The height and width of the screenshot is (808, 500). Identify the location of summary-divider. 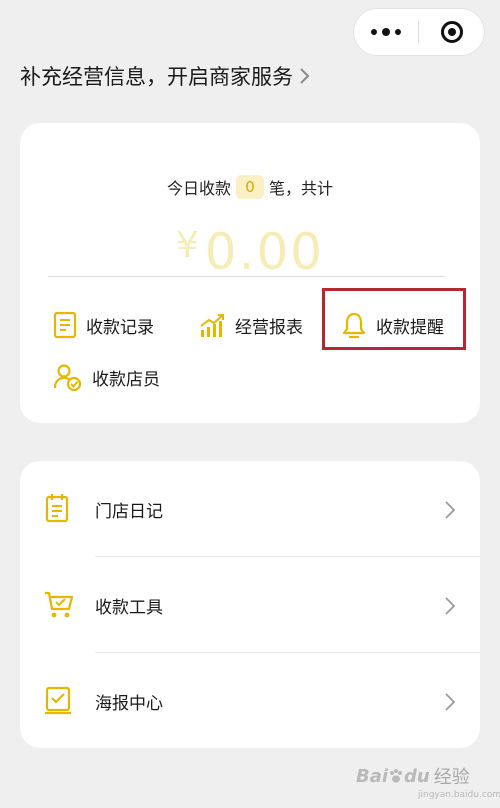
(246, 276).